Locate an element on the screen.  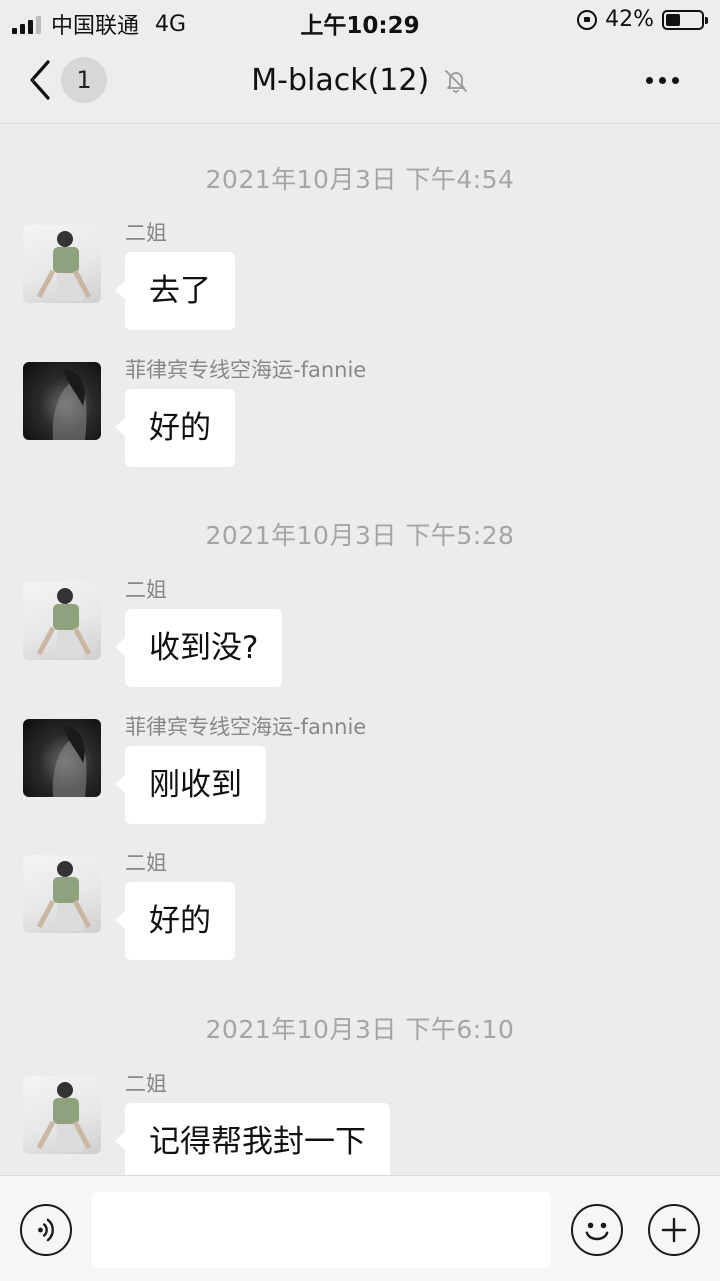
message-bubble: 记得帮我封一下 is located at coordinates (252, 1139).